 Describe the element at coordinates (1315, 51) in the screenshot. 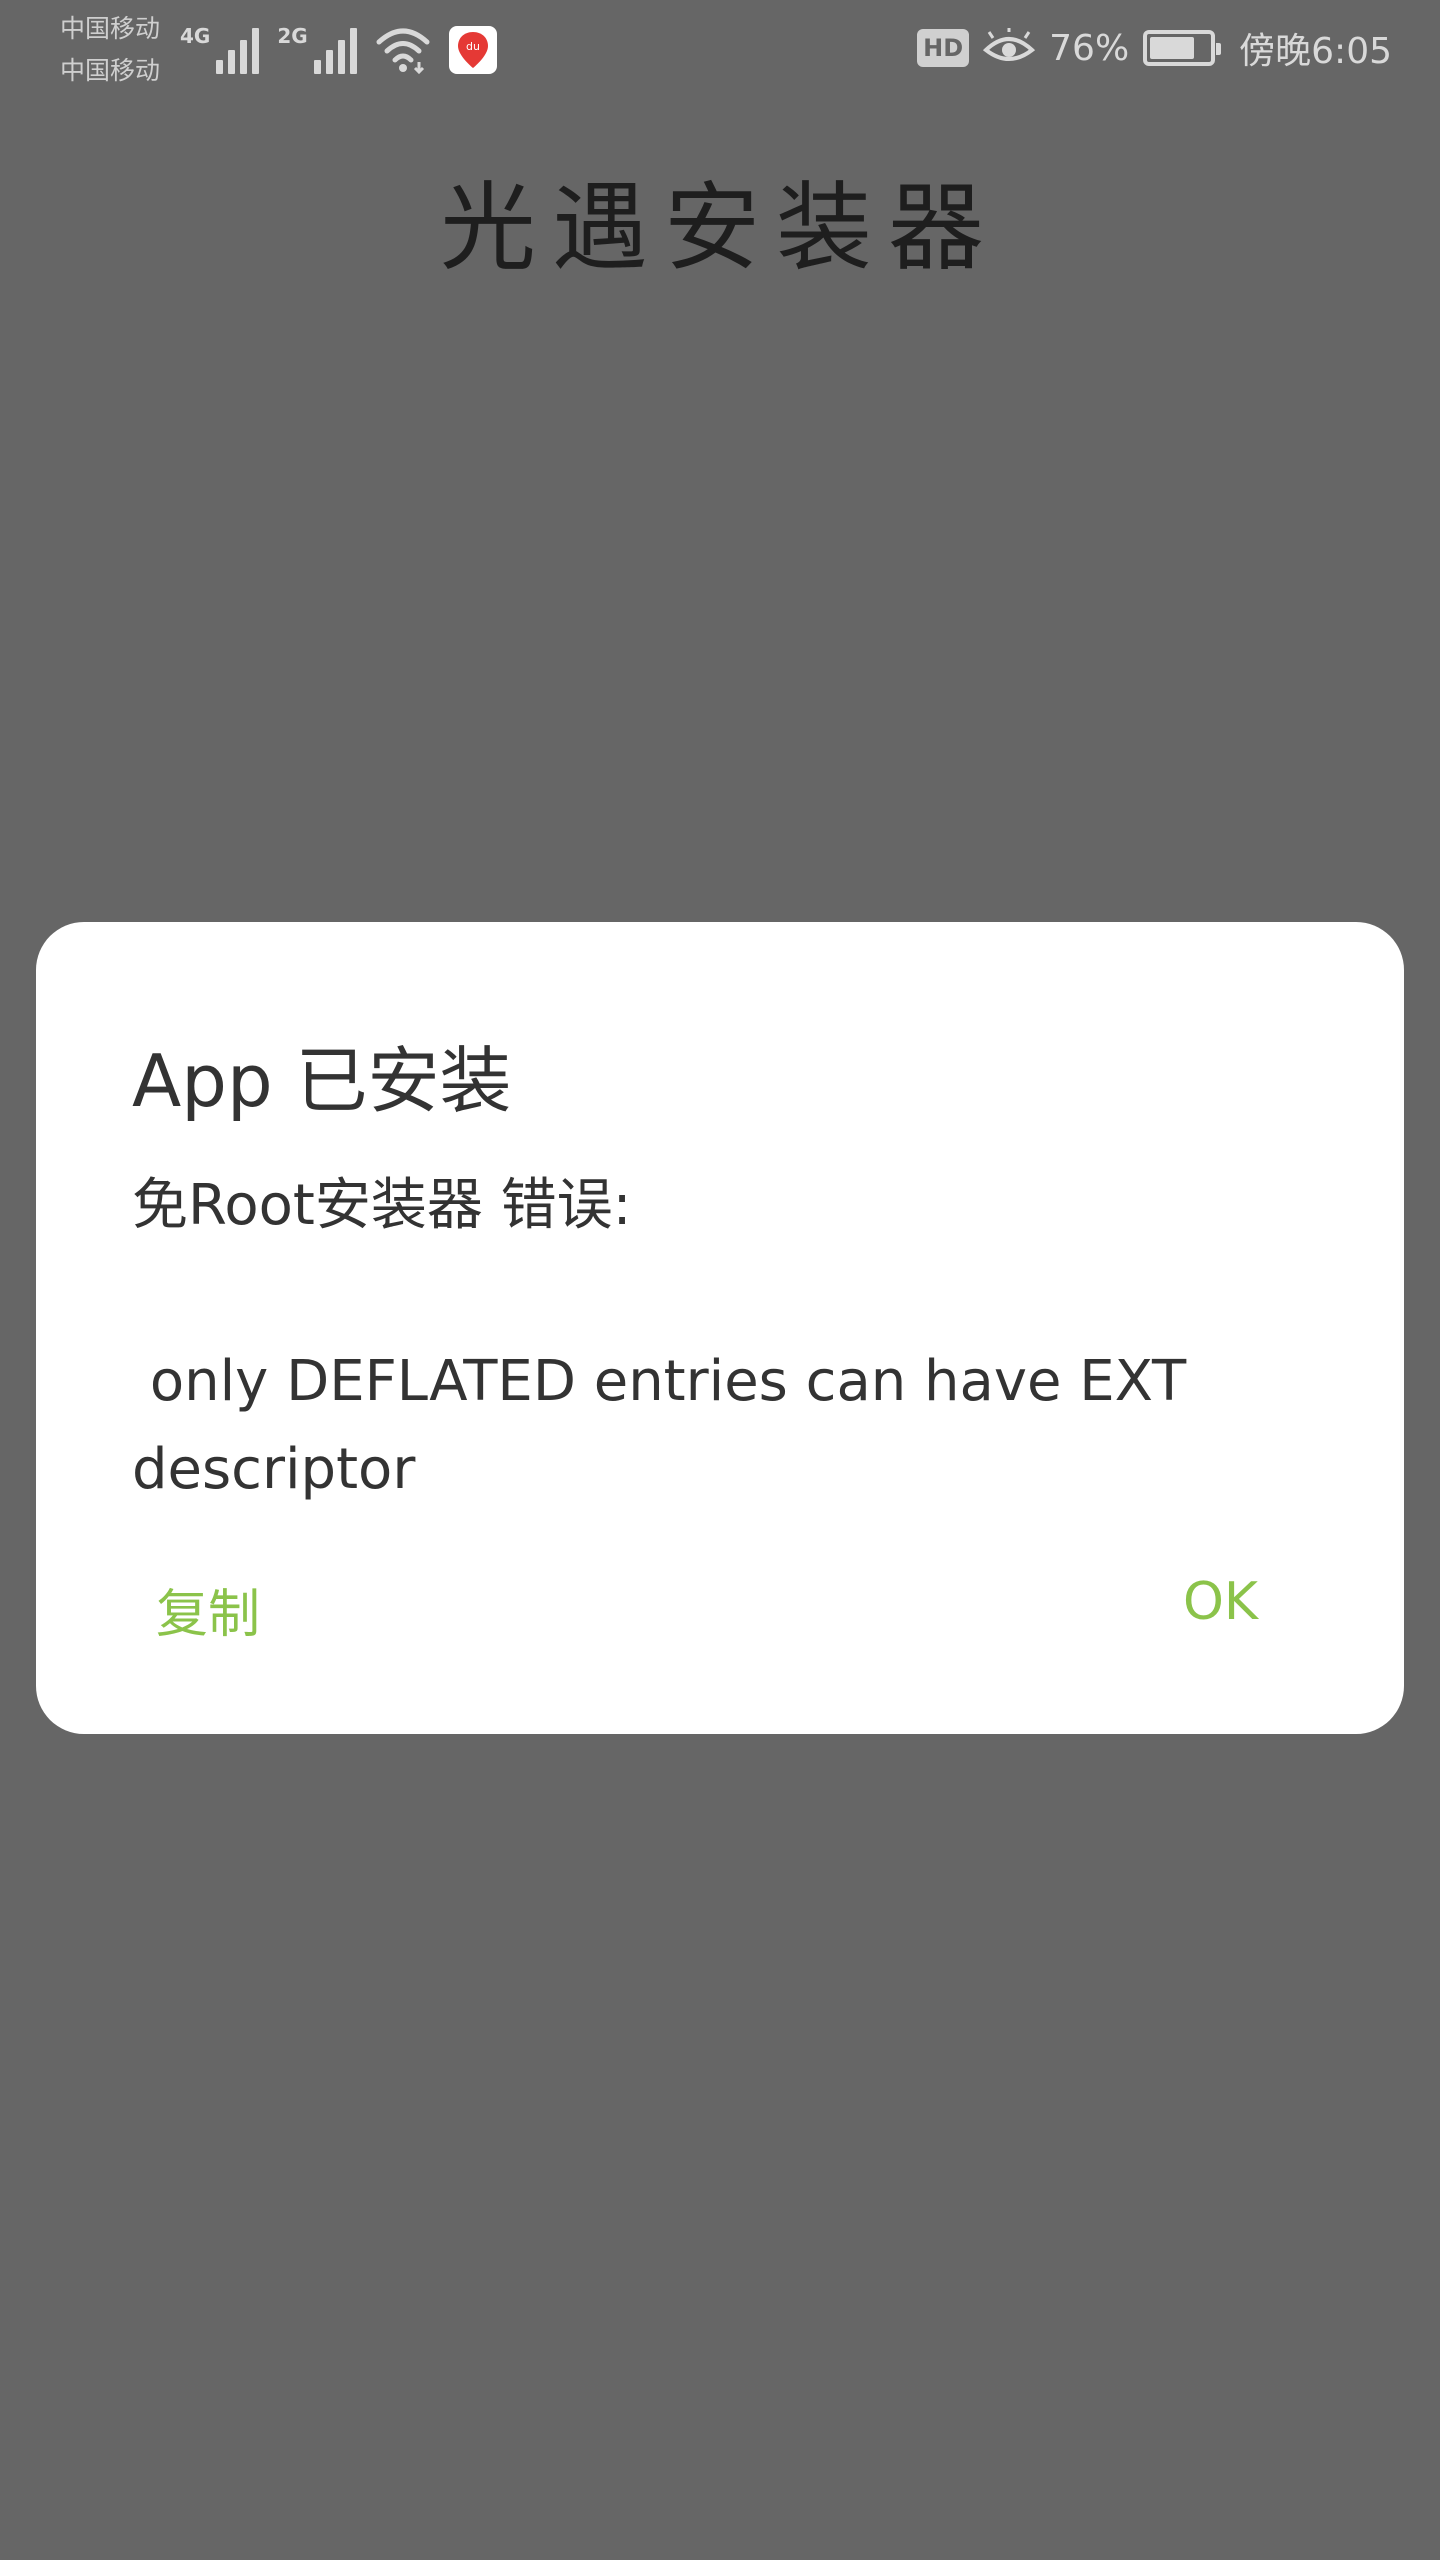

I see `status-time: 傍晚6:05` at that location.